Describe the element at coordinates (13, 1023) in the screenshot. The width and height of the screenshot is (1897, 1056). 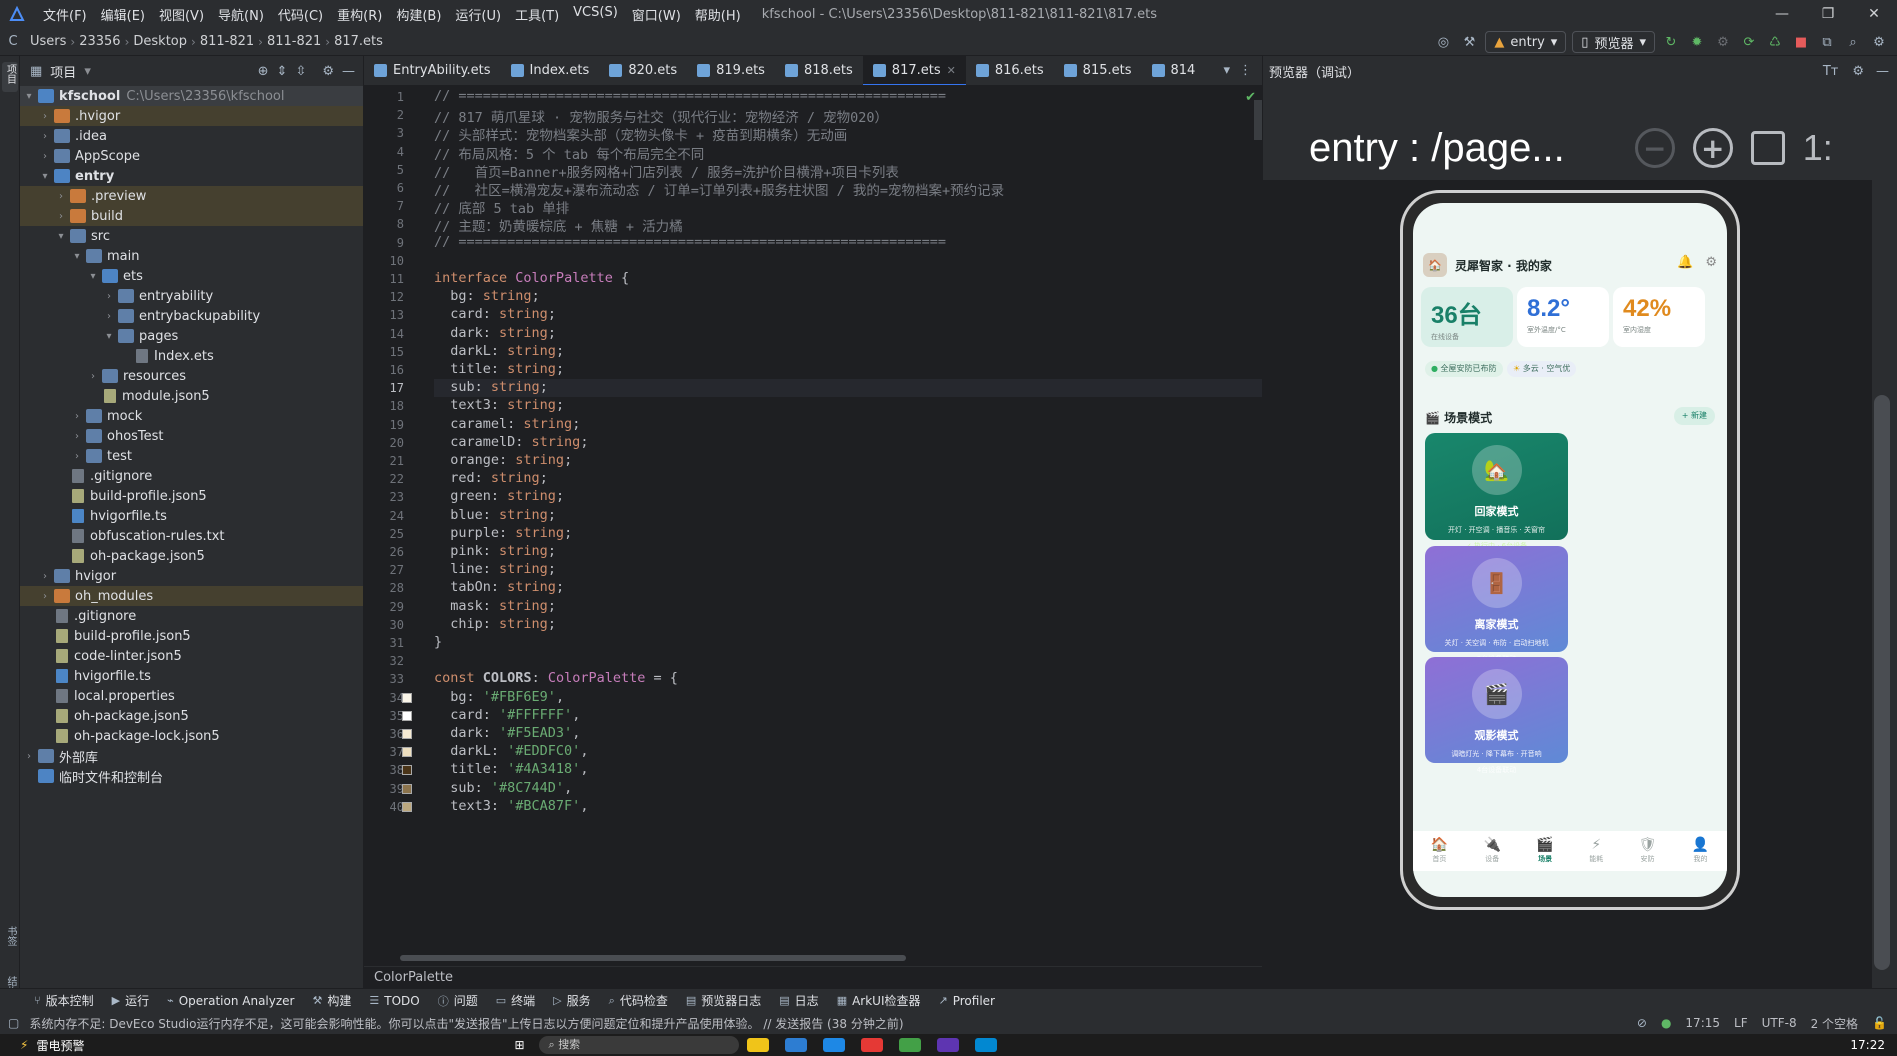
I see `status-panel-icon: ▢` at that location.